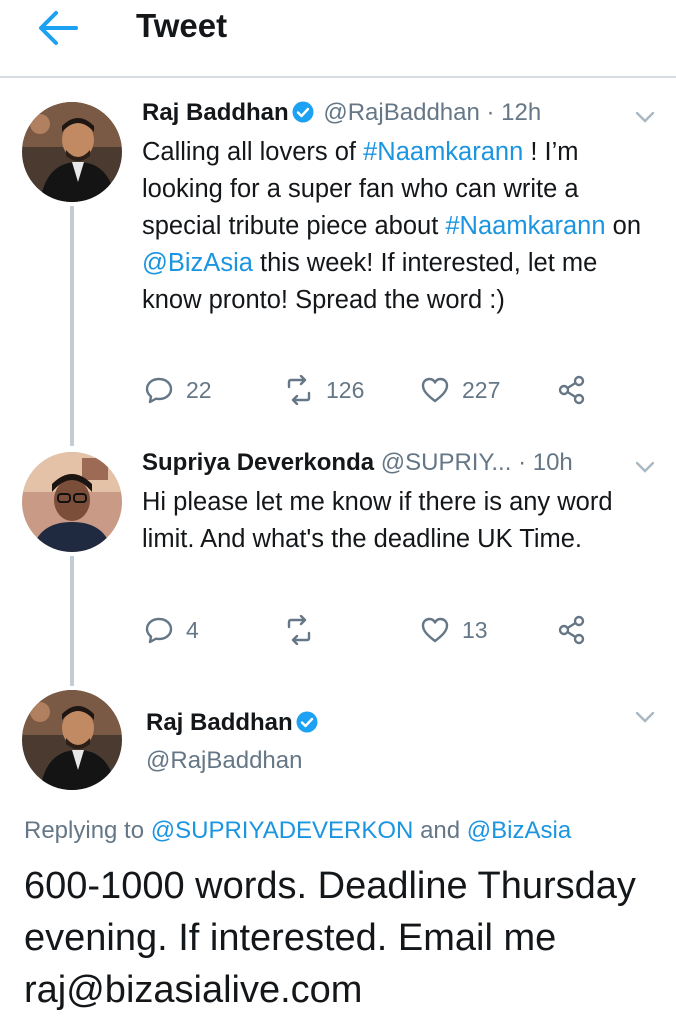  I want to click on main-tweet-author: Raj Baddhan, so click(233, 723).